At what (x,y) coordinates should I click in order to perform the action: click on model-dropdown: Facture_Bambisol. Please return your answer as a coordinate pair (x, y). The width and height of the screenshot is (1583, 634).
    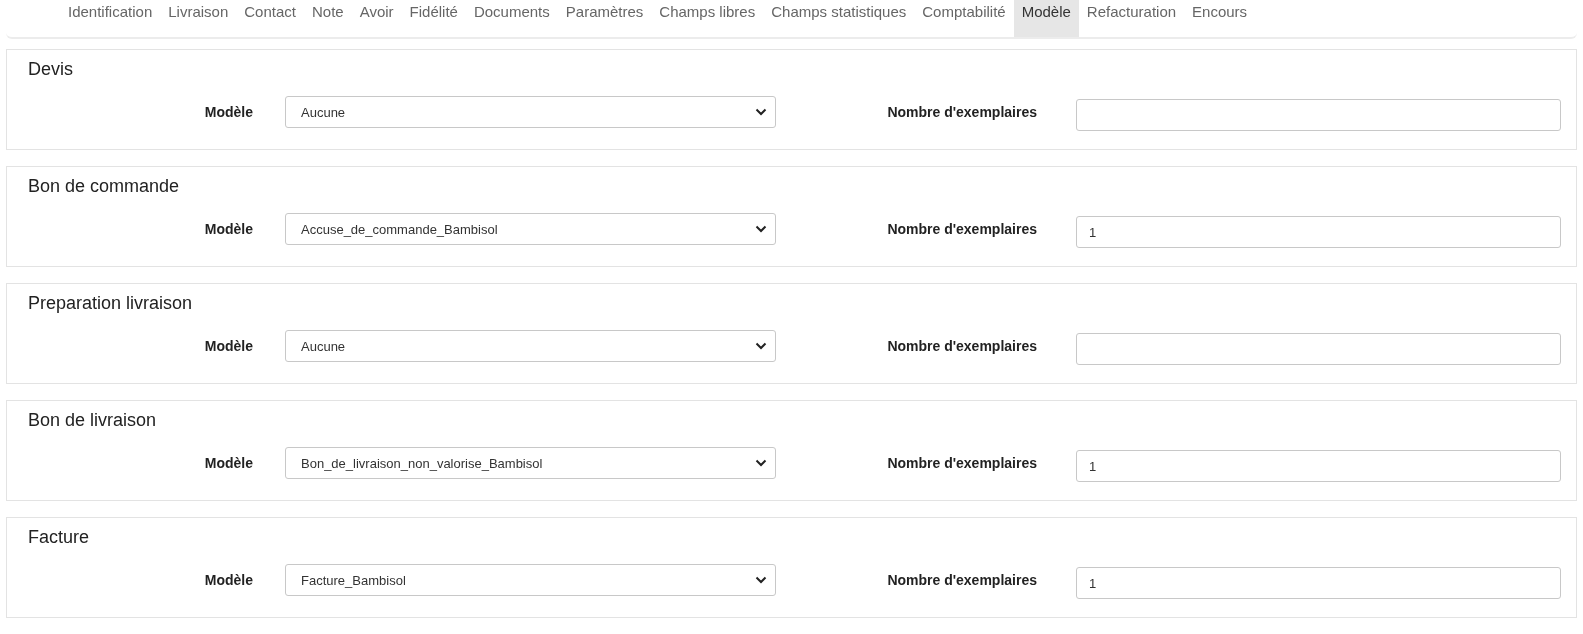
    Looking at the image, I should click on (530, 580).